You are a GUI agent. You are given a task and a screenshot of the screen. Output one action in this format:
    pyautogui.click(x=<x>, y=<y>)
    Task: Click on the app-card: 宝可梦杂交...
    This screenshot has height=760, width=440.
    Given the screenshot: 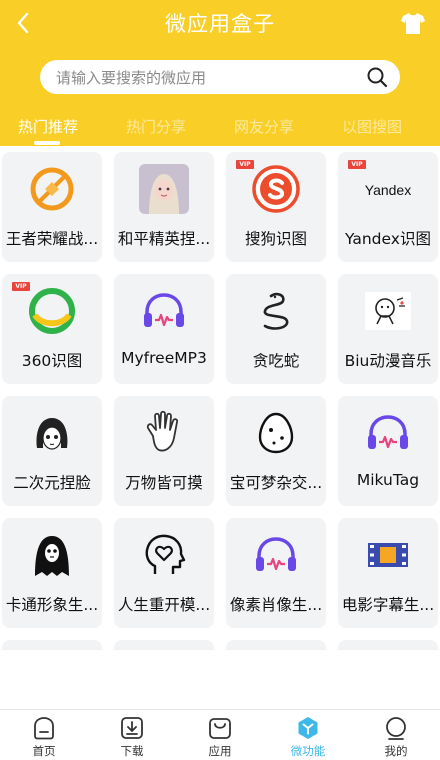 What is the action you would take?
    pyautogui.click(x=276, y=451)
    